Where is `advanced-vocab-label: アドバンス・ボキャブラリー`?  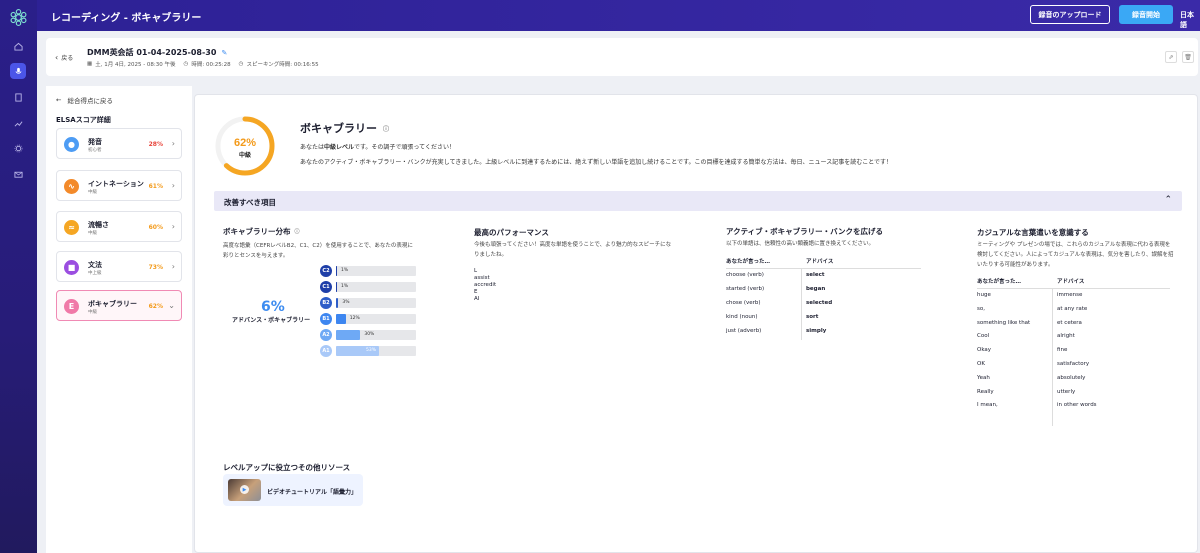 advanced-vocab-label: アドバンス・ボキャブラリー is located at coordinates (271, 320).